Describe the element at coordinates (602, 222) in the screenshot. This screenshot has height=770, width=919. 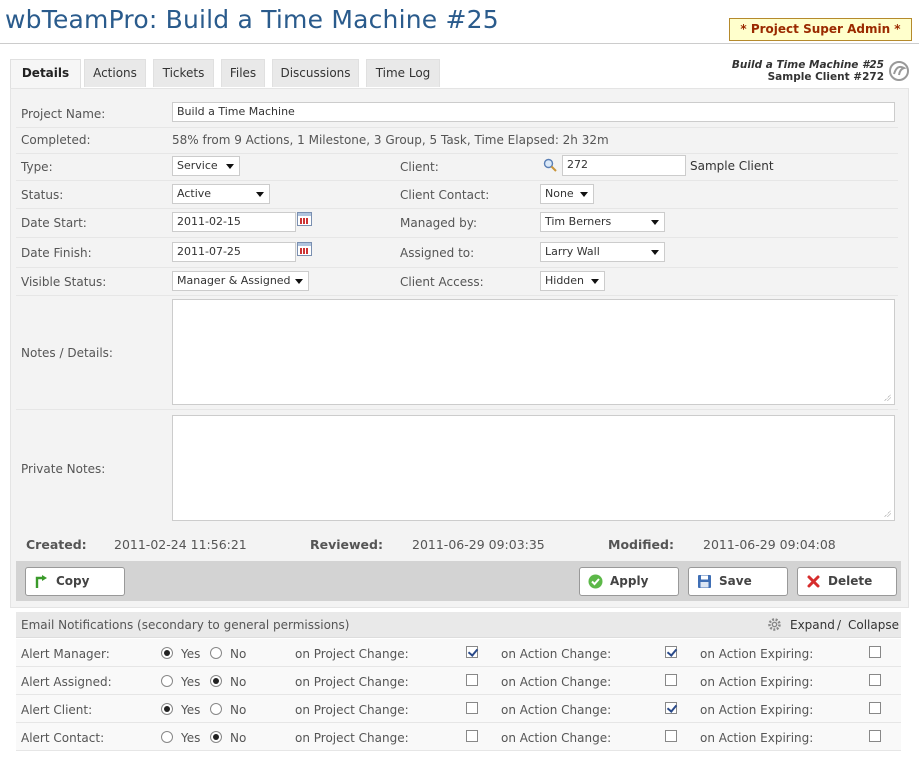
I see `managed-by-select: Tim Berners` at that location.